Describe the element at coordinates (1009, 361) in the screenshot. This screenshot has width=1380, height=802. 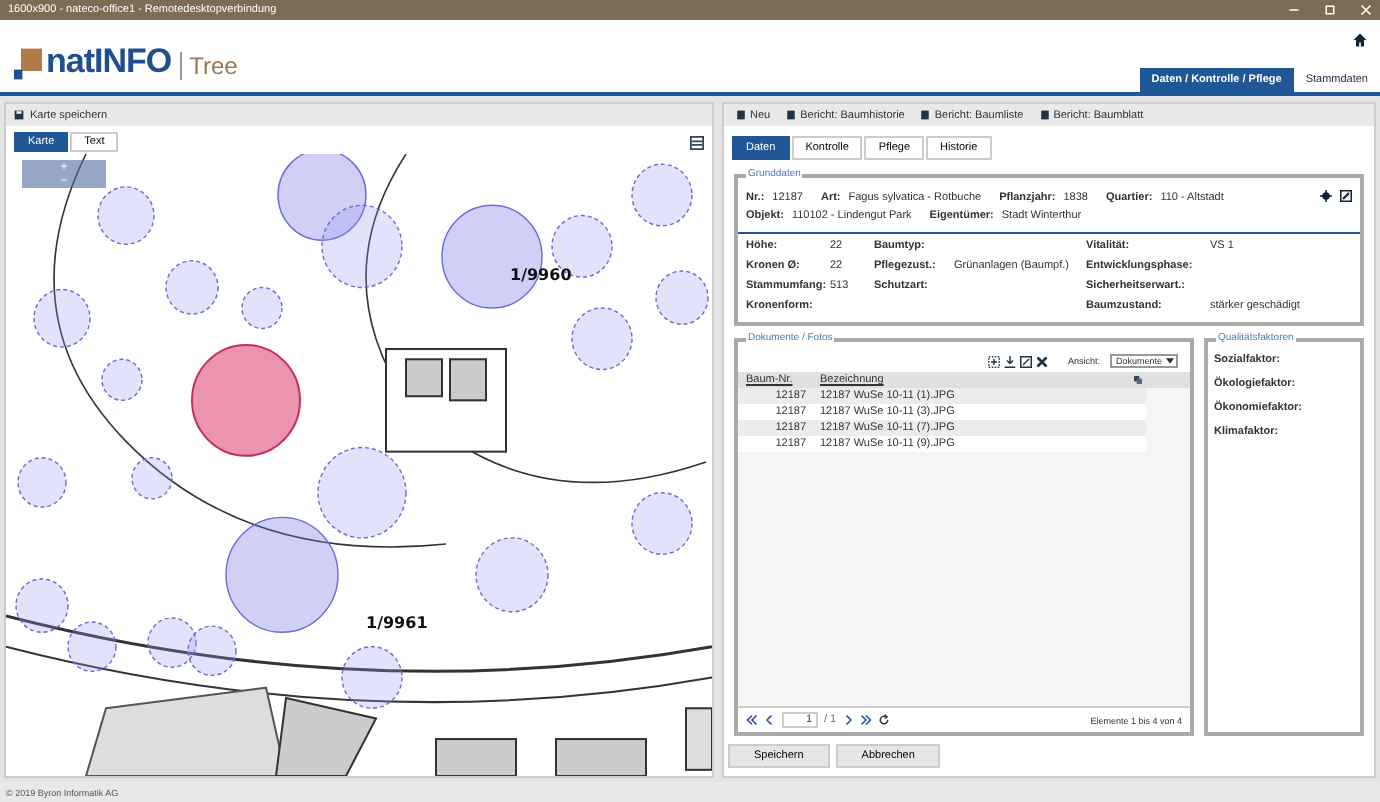
I see `download-icon` at that location.